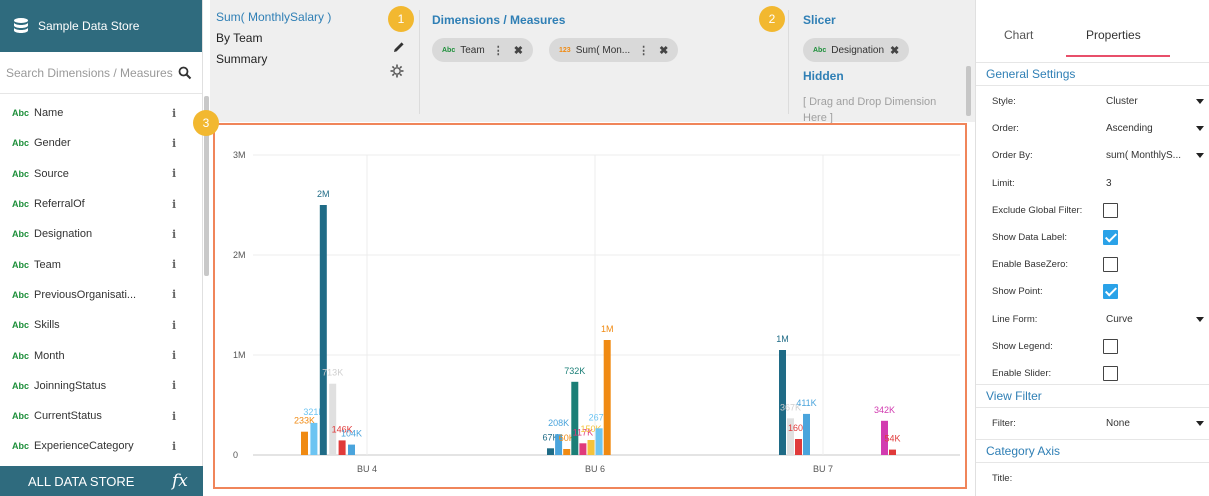 The image size is (1209, 496). What do you see at coordinates (1118, 56) in the screenshot?
I see `active-tab-indicator` at bounding box center [1118, 56].